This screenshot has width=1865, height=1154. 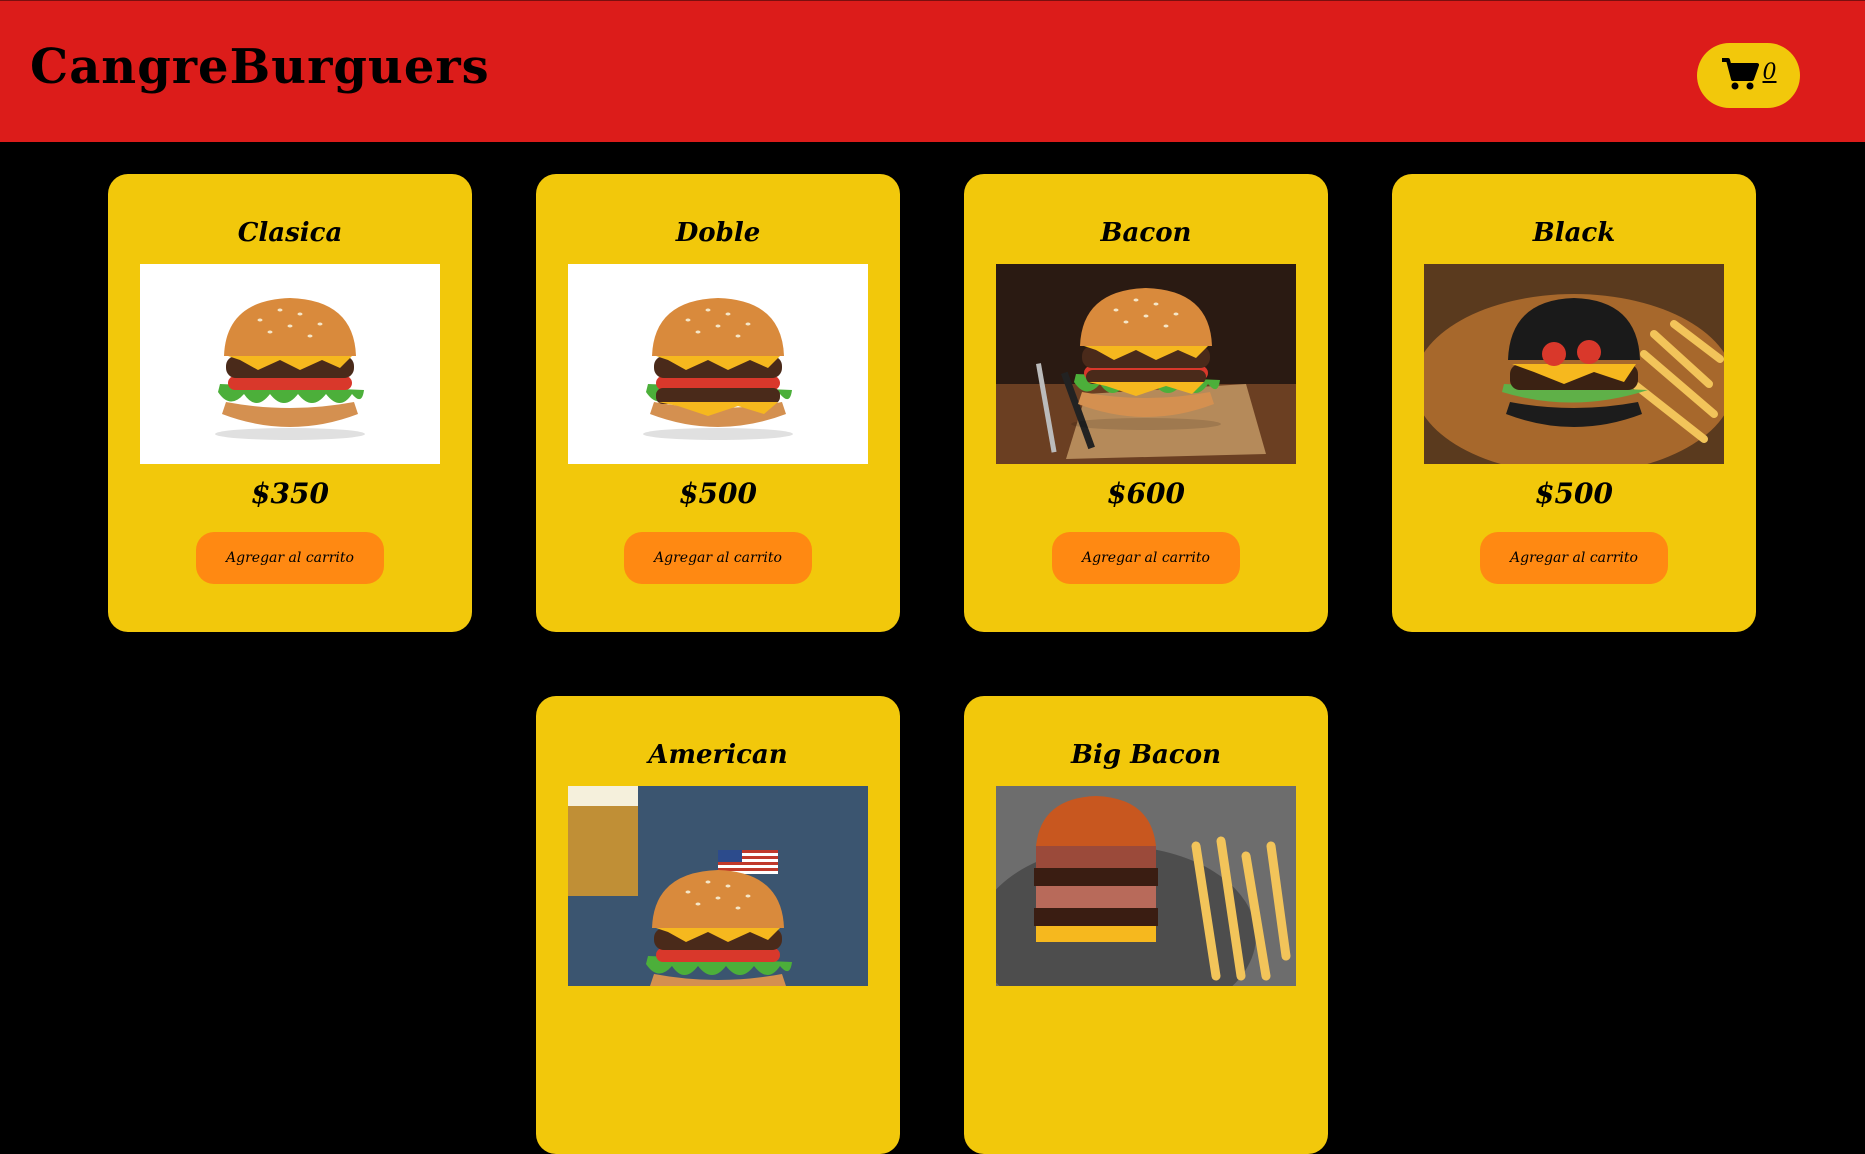 I want to click on product-card: Big Bacon, so click(x=1146, y=925).